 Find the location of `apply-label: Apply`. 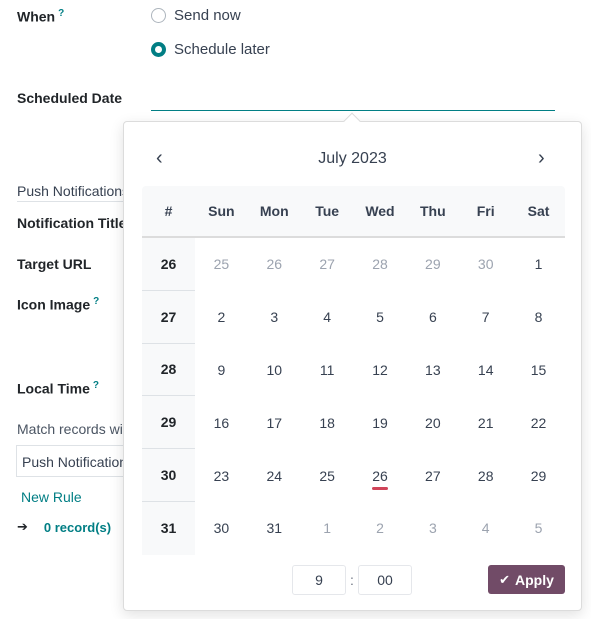

apply-label: Apply is located at coordinates (534, 579).